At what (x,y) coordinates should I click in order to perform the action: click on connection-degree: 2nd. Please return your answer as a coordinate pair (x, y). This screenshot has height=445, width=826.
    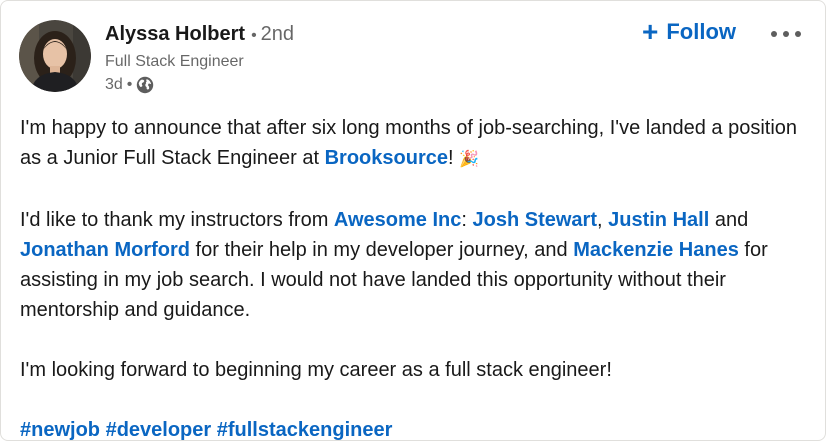
    Looking at the image, I should click on (277, 34).